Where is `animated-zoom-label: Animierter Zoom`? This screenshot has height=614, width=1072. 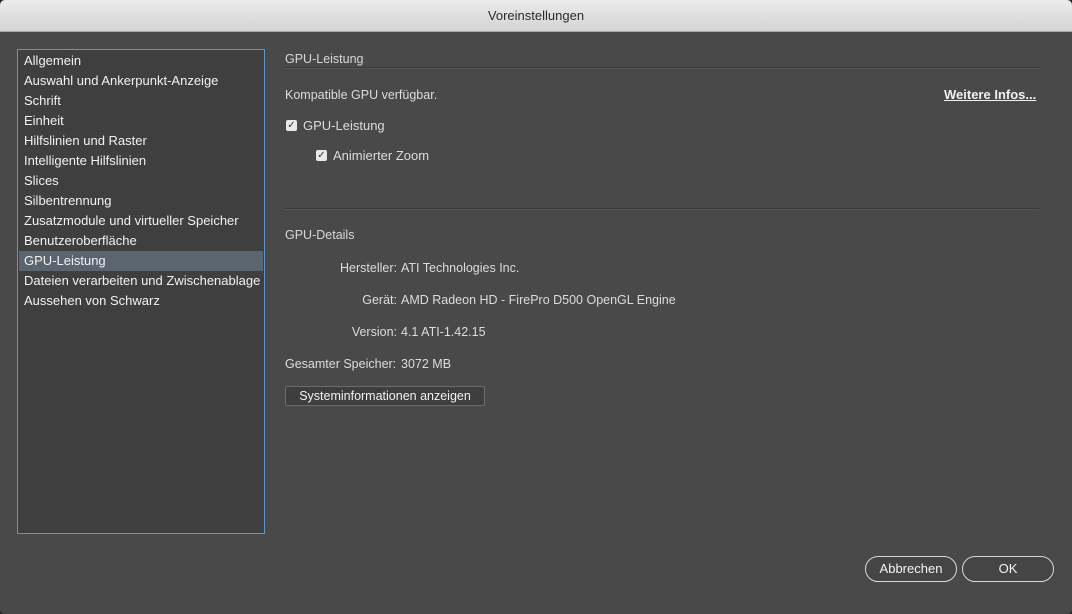
animated-zoom-label: Animierter Zoom is located at coordinates (381, 155).